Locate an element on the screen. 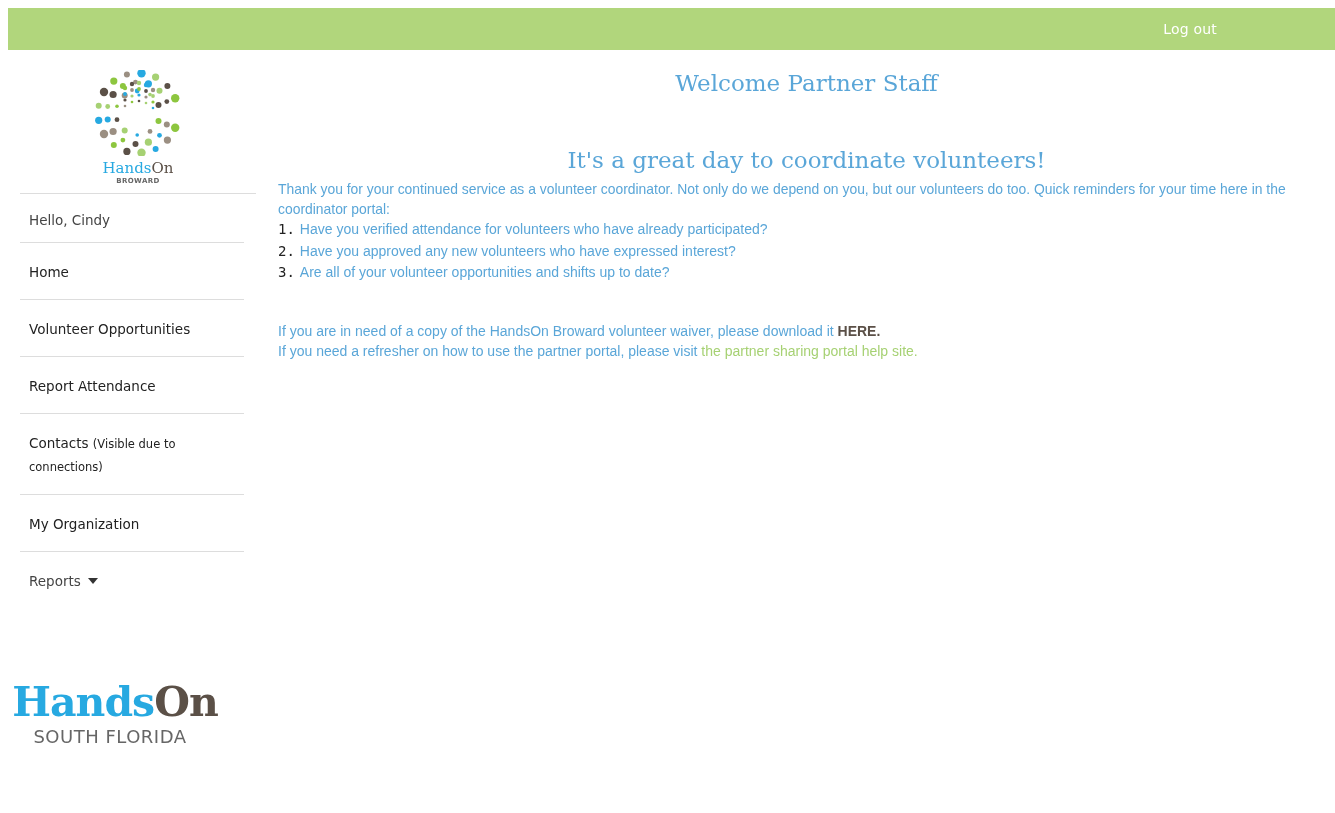  nav-link: My Organization is located at coordinates (132, 524).